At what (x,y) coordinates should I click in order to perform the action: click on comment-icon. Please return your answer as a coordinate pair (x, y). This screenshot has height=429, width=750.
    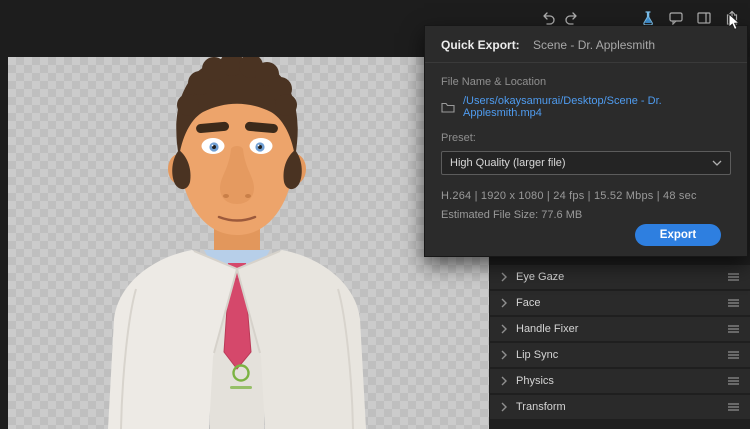
    Looking at the image, I should click on (676, 19).